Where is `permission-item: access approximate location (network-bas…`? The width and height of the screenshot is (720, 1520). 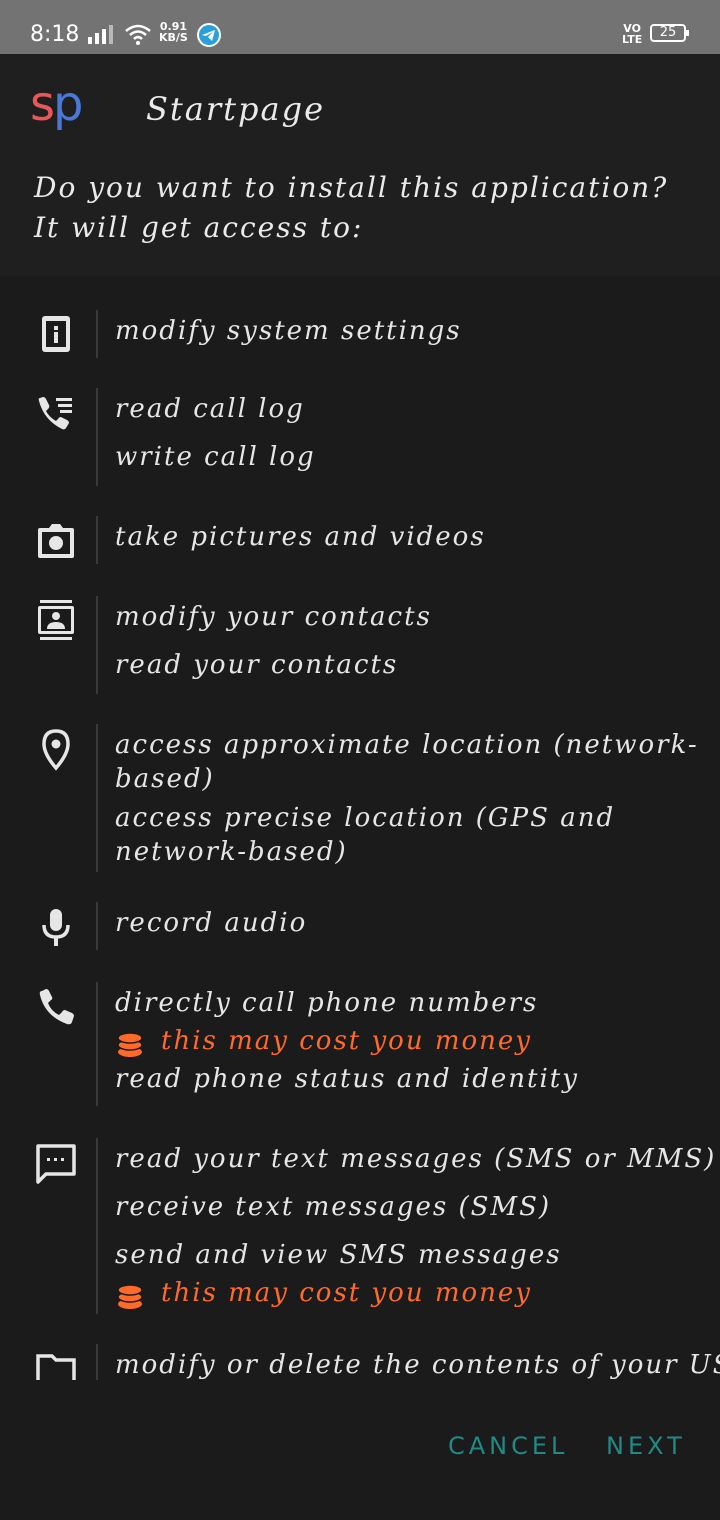
permission-item: access approximate location (network-bas… is located at coordinates (407, 762).